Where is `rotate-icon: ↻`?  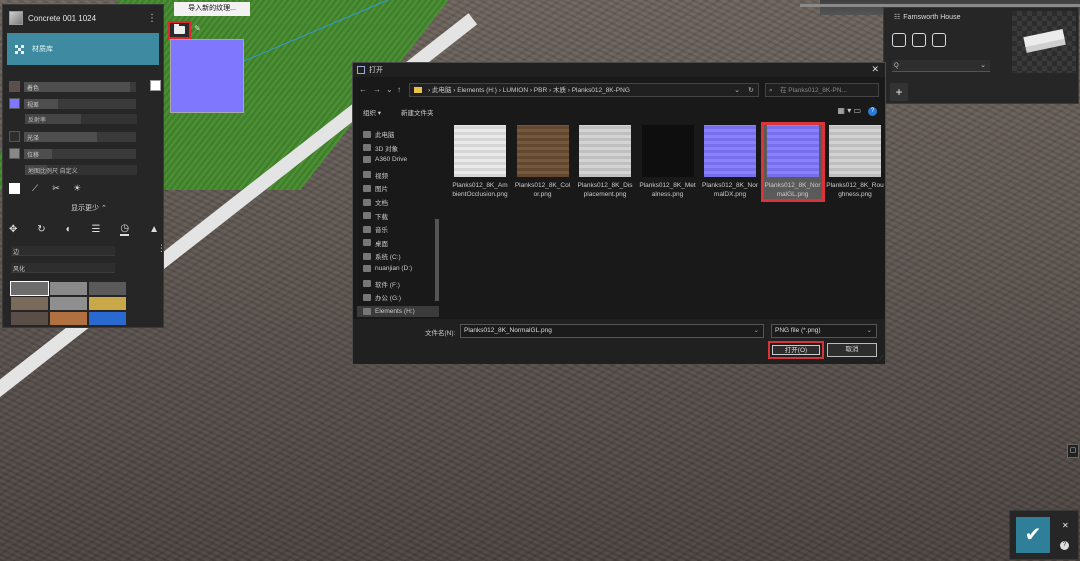 rotate-icon: ↻ is located at coordinates (41, 229).